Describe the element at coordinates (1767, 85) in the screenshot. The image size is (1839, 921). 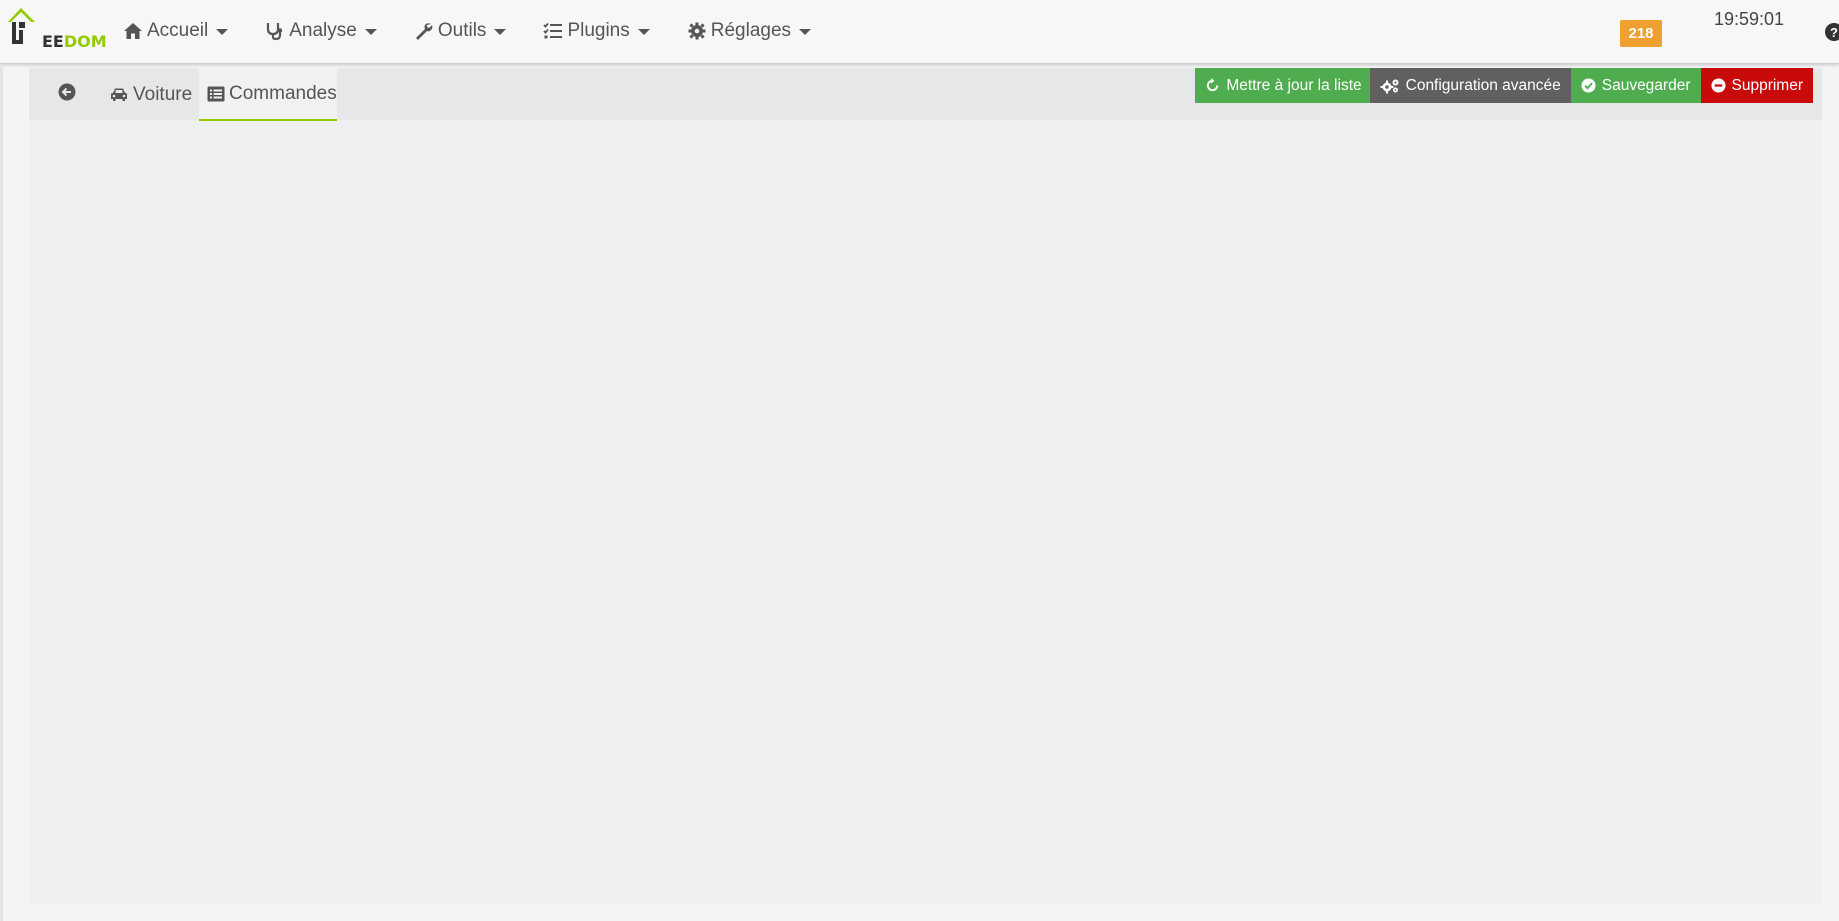
I see `delete-label: Supprimer` at that location.